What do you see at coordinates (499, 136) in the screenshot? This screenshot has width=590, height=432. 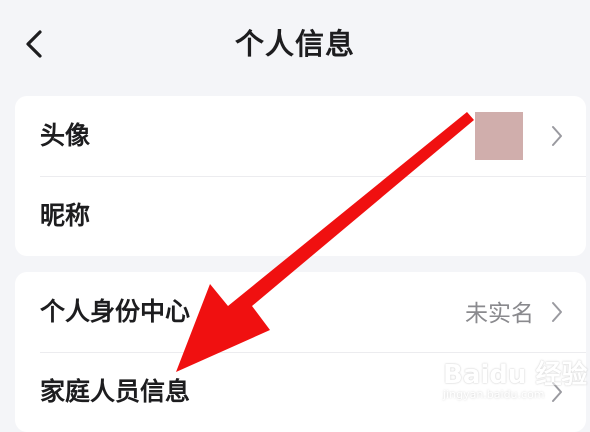 I see `avatar` at bounding box center [499, 136].